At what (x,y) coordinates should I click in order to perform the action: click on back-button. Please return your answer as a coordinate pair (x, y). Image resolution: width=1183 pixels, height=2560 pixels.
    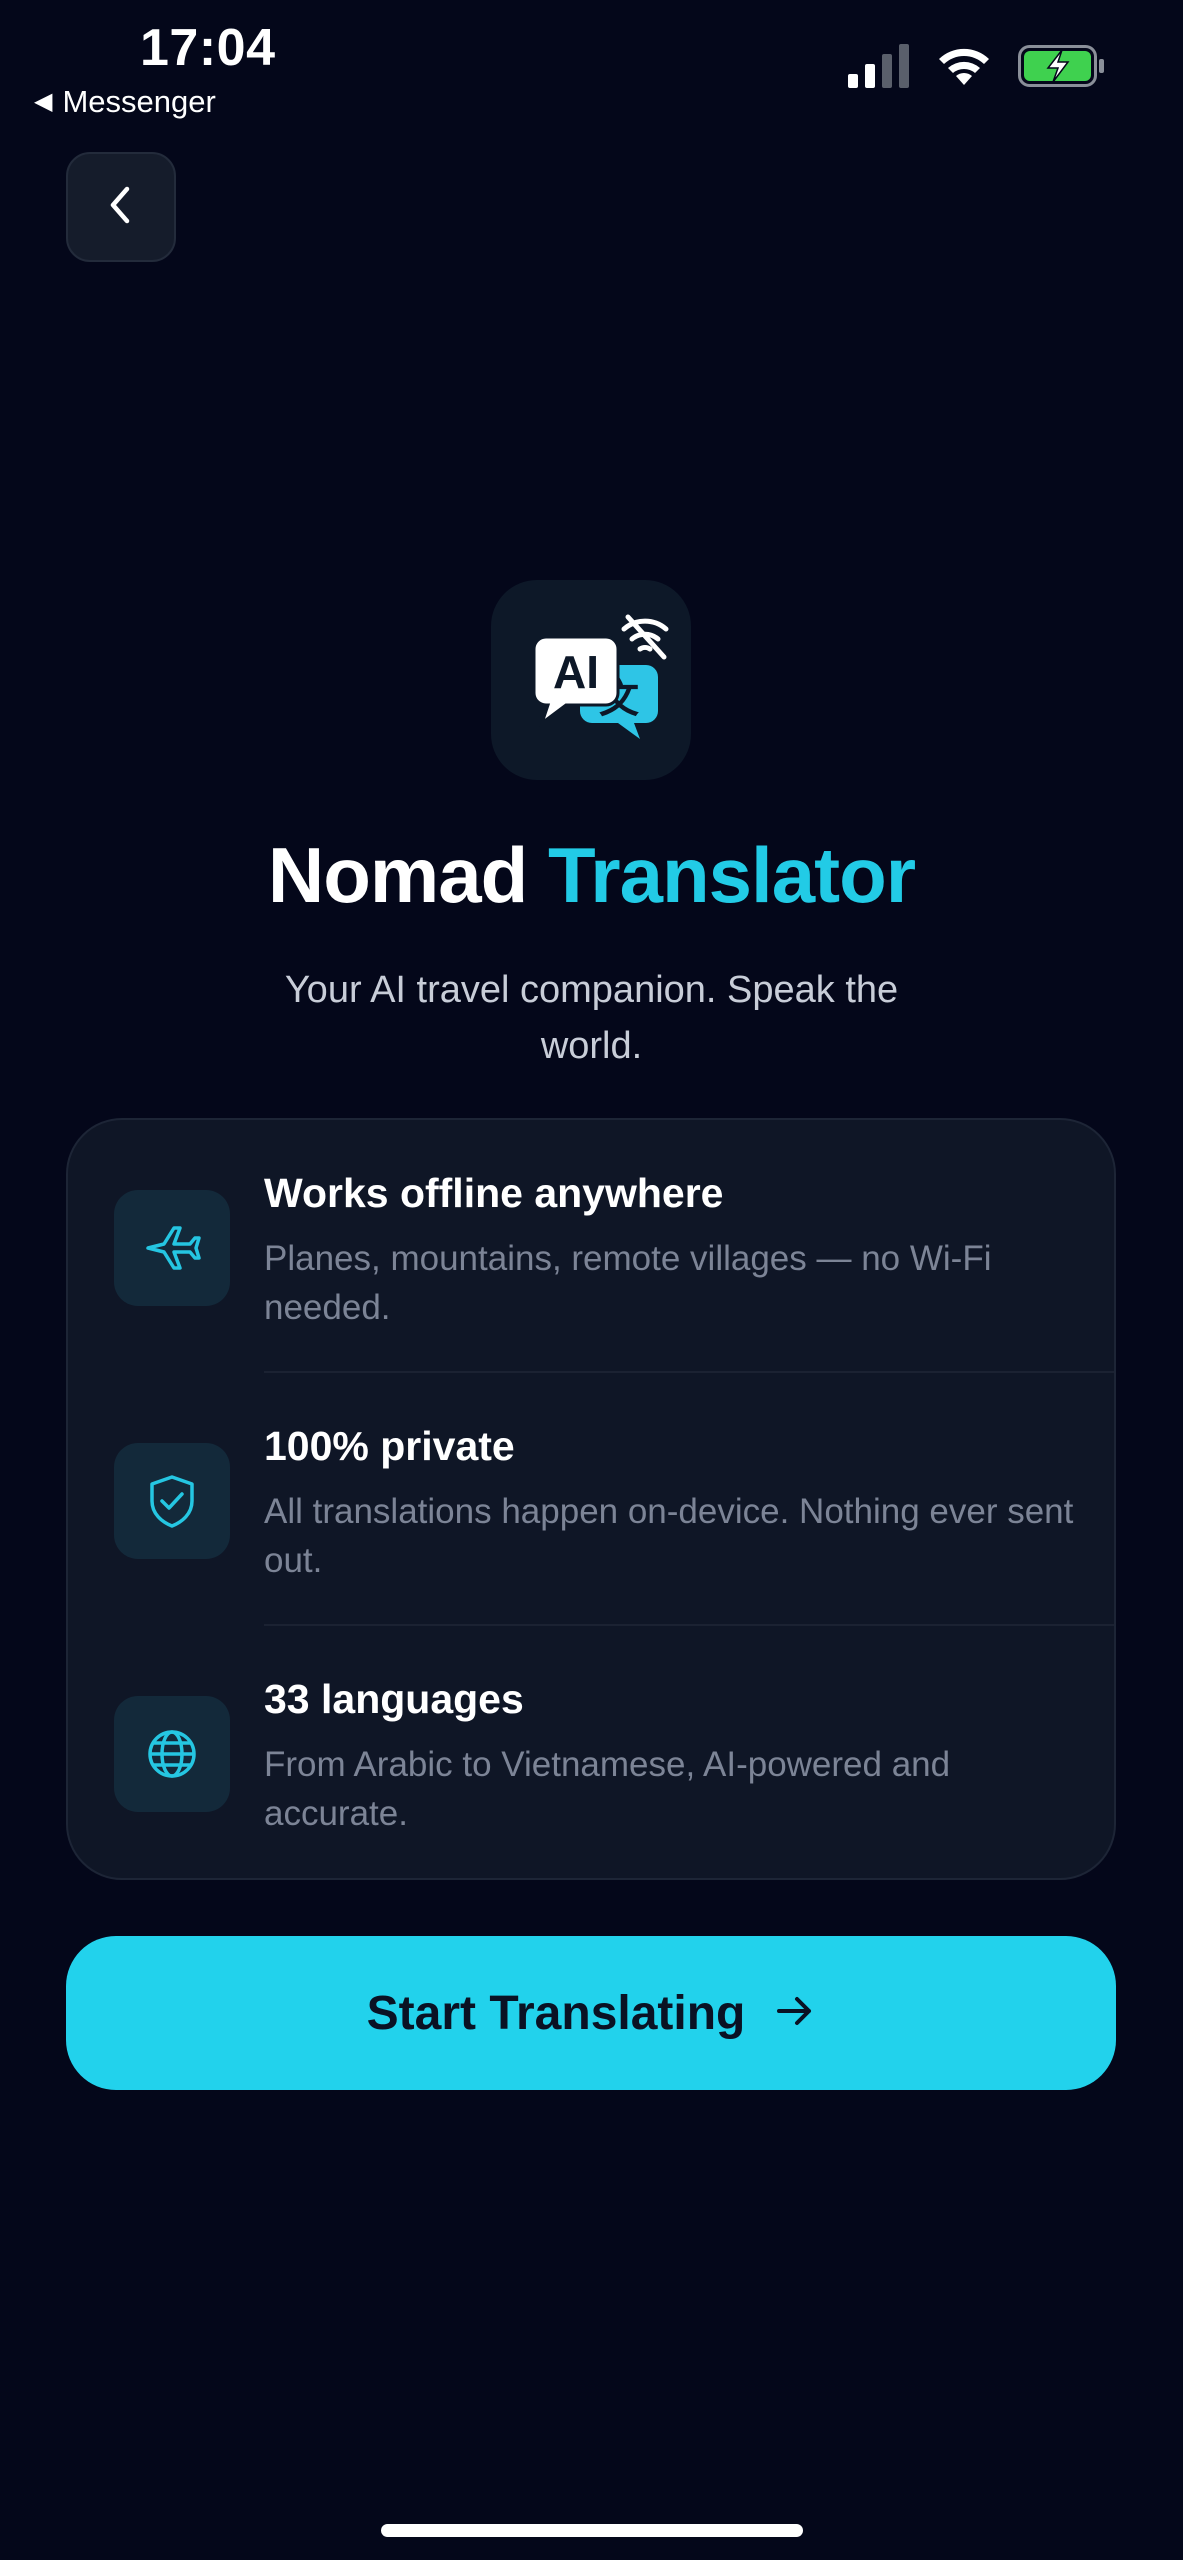
    Looking at the image, I should click on (121, 207).